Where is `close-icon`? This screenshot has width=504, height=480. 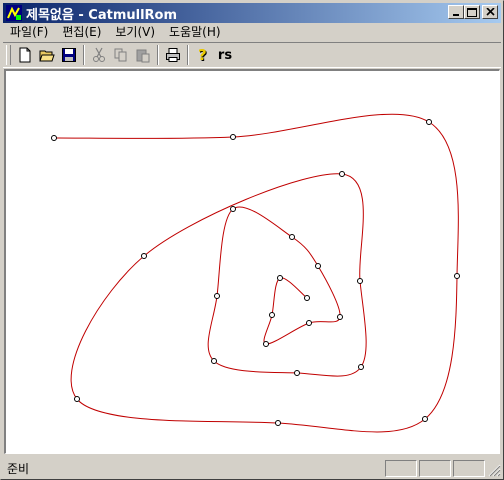
close-icon is located at coordinates (490, 12).